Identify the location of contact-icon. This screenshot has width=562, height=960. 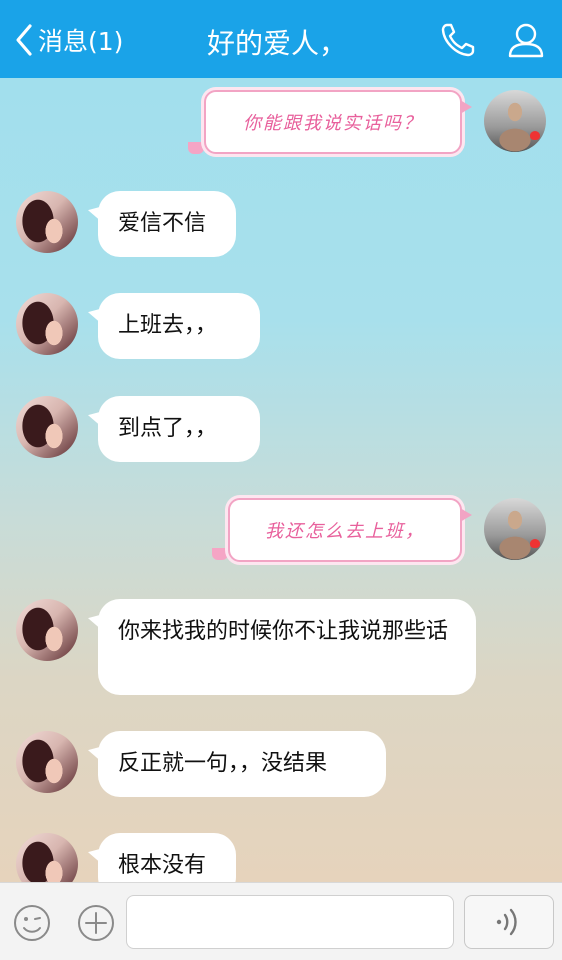
(526, 40).